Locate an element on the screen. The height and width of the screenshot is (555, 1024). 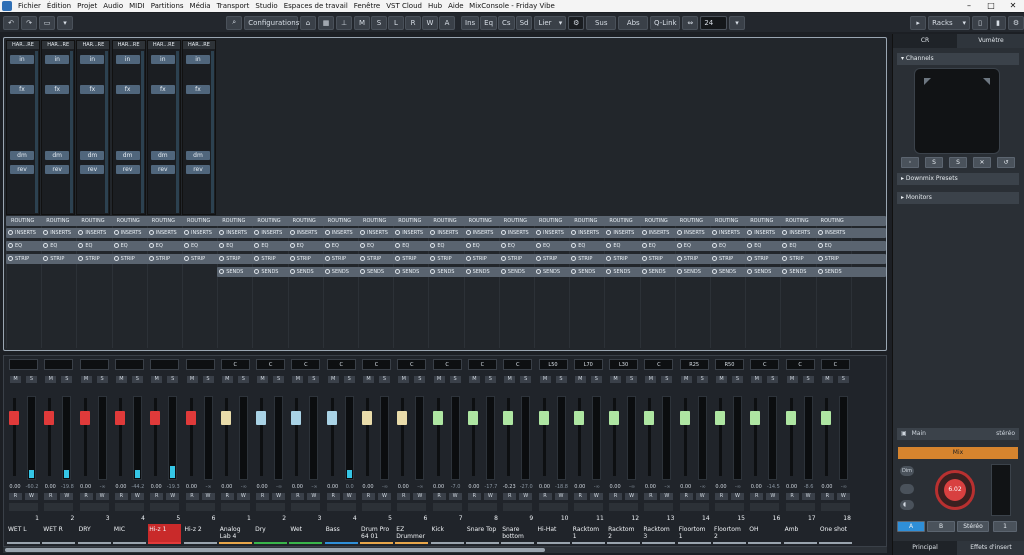
pan-display is located at coordinates (59, 364).